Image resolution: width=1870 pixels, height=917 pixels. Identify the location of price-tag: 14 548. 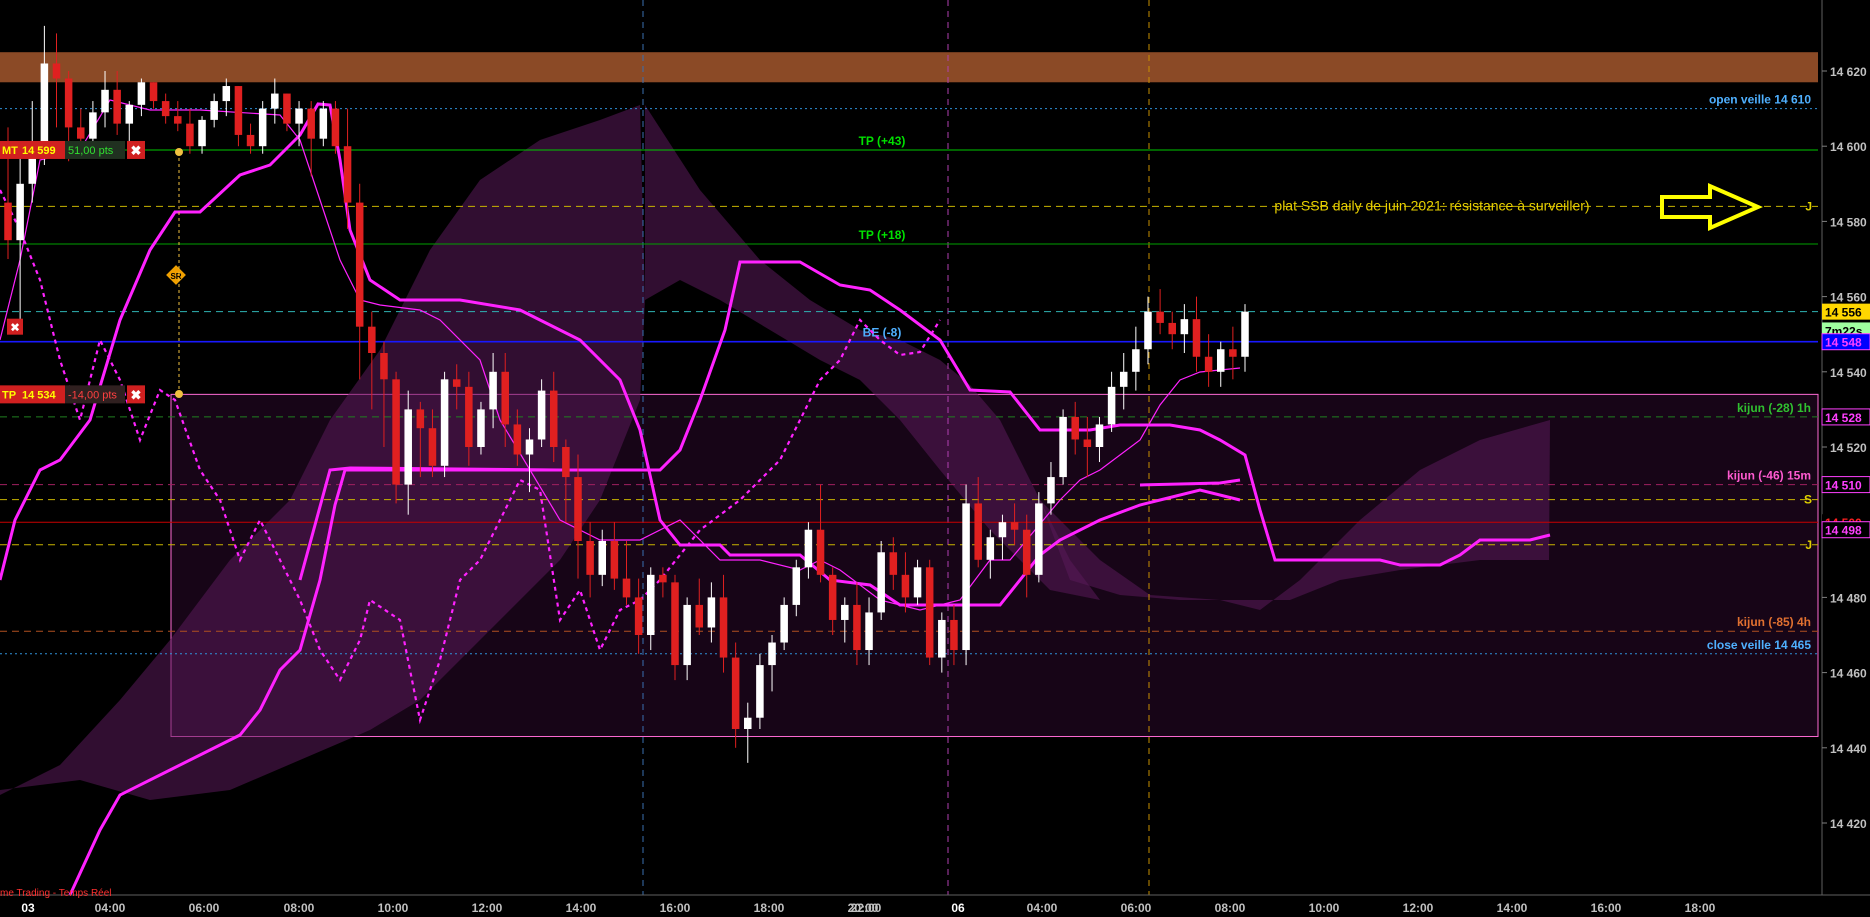
(1843, 343).